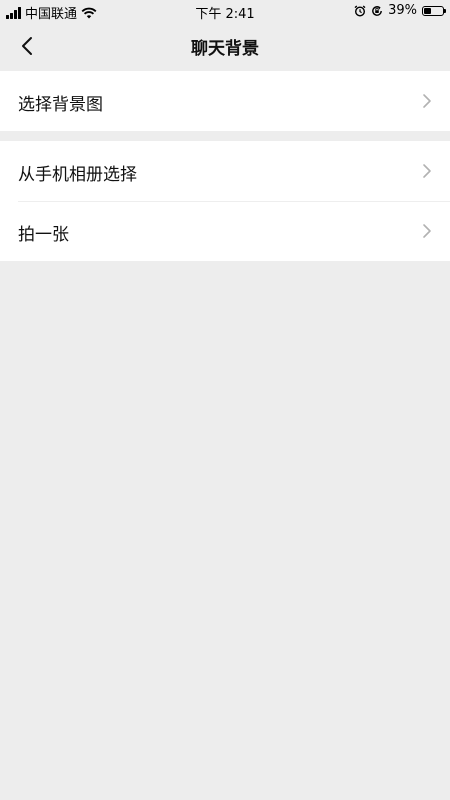 This screenshot has height=800, width=450. I want to click on alarm-icon, so click(360, 10).